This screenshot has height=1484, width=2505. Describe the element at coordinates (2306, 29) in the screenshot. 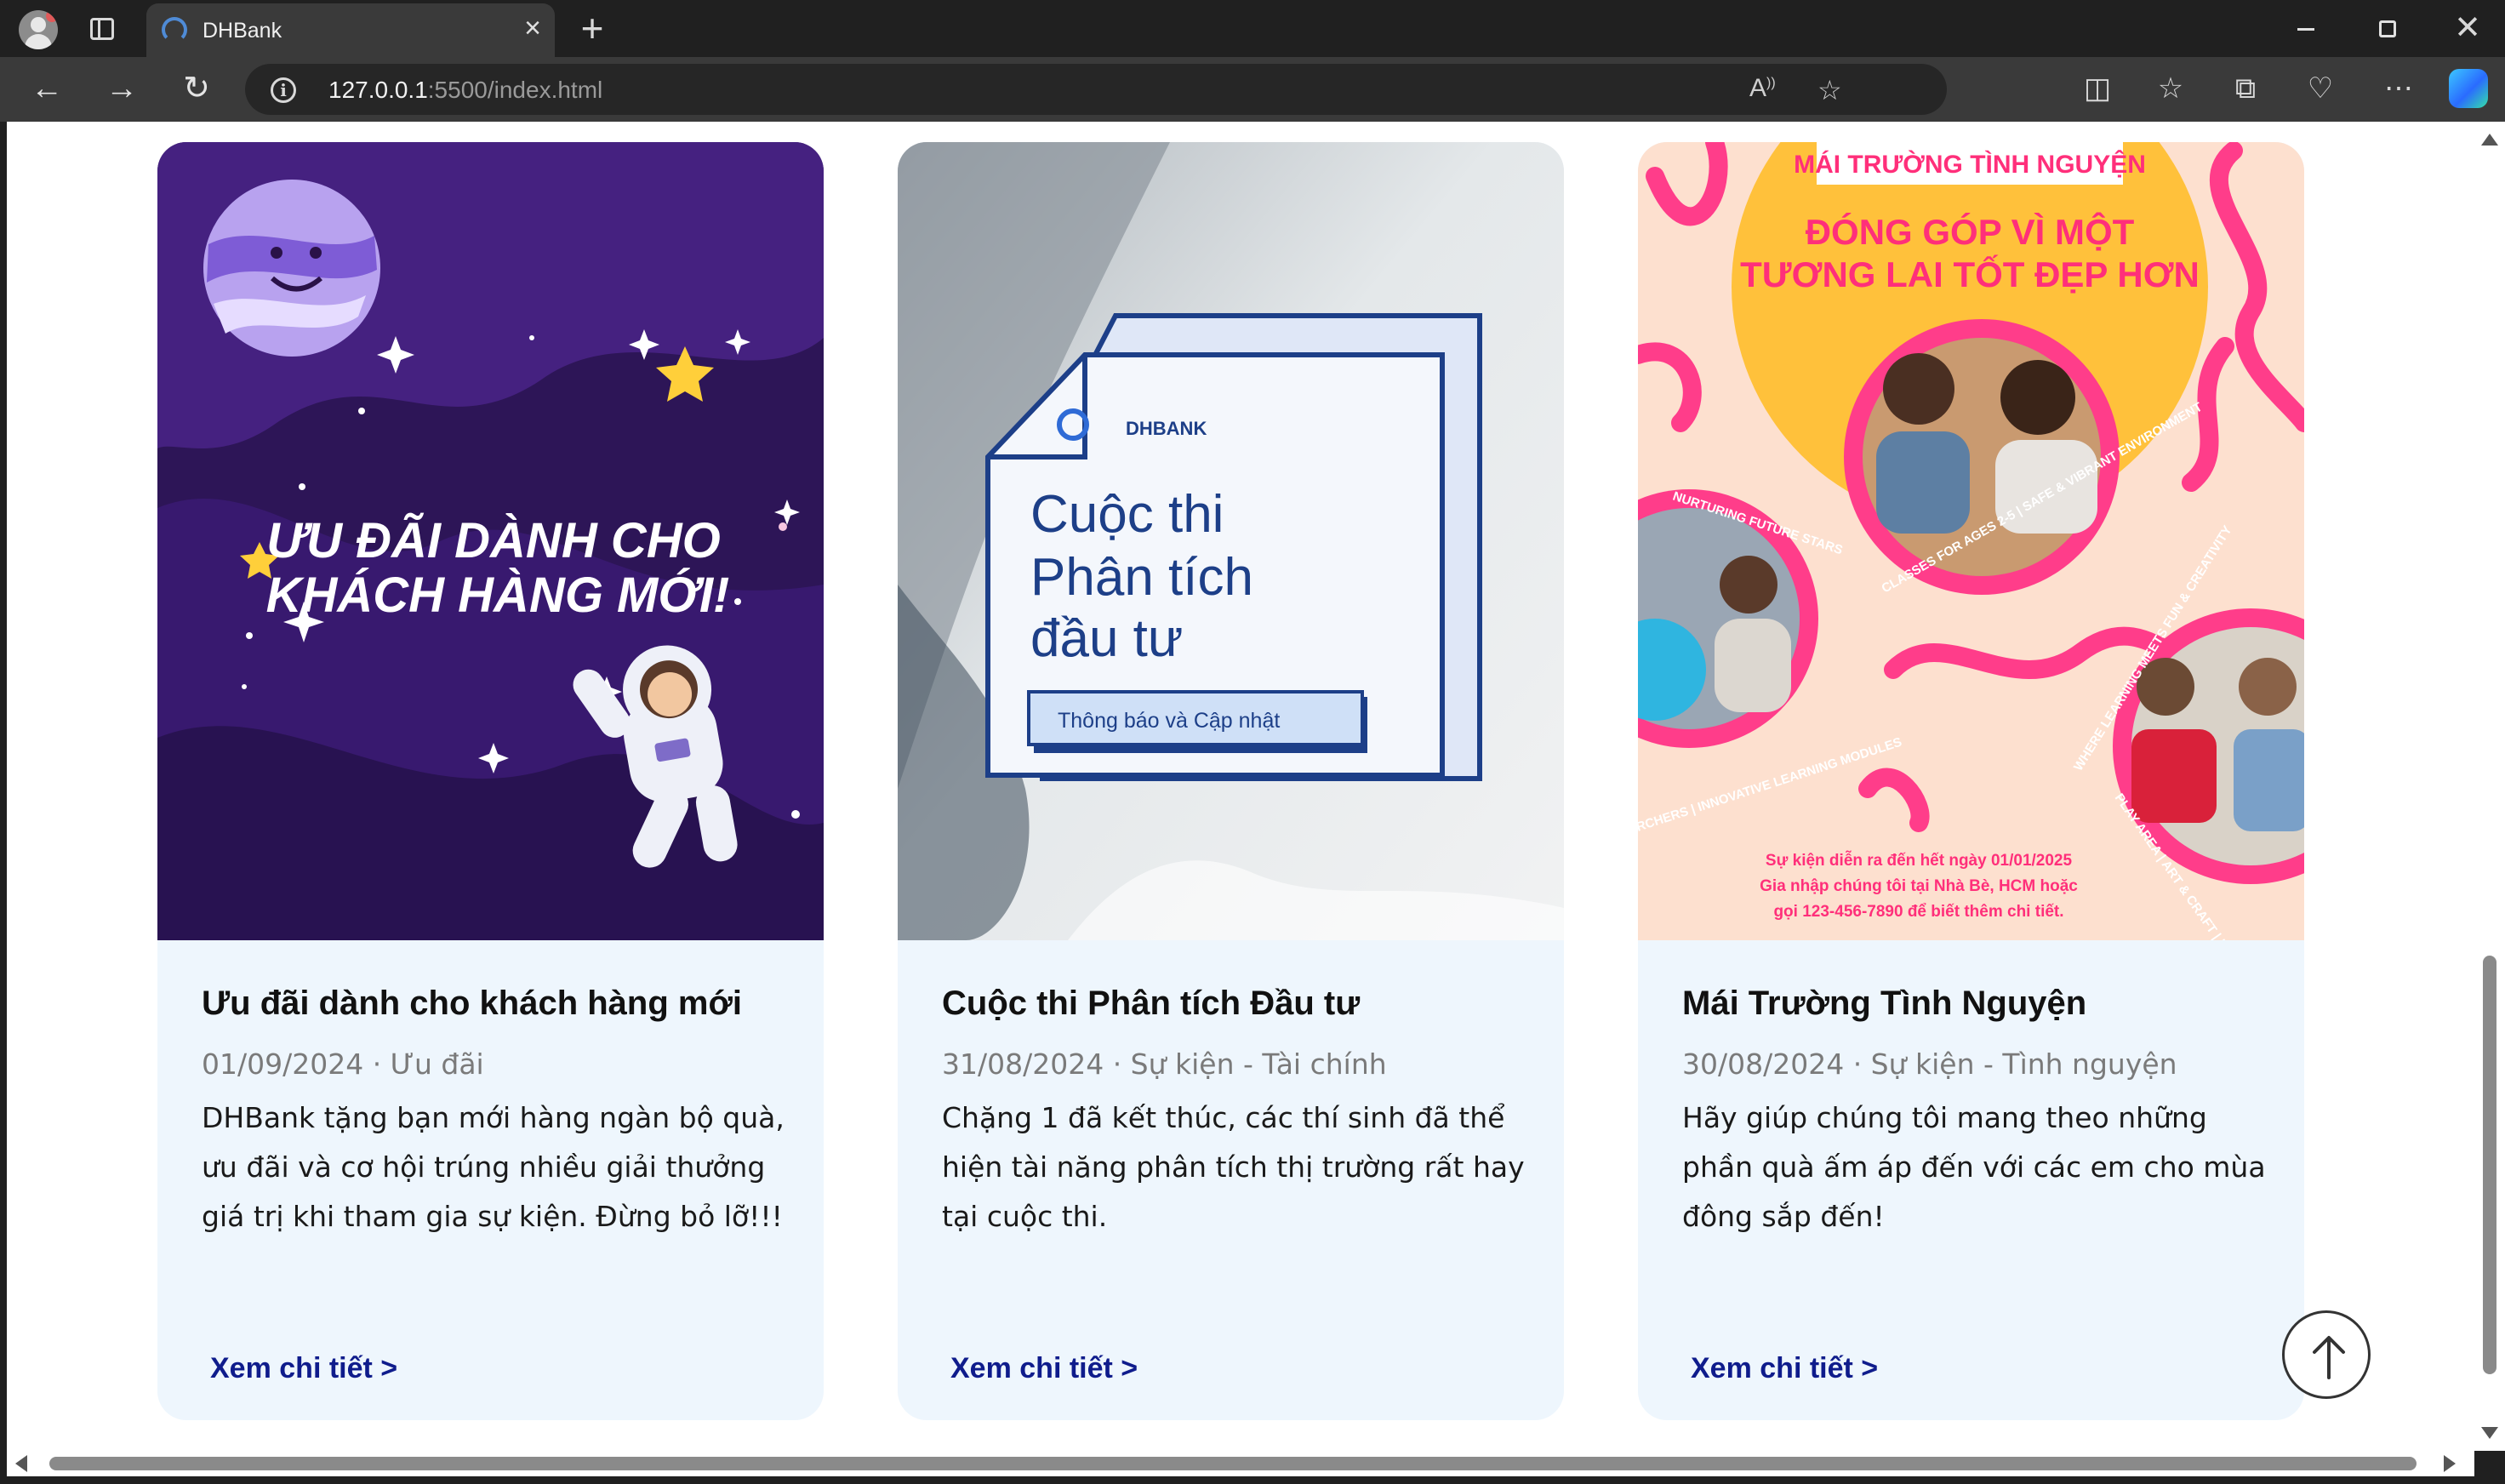

I see `minimize-icon` at that location.